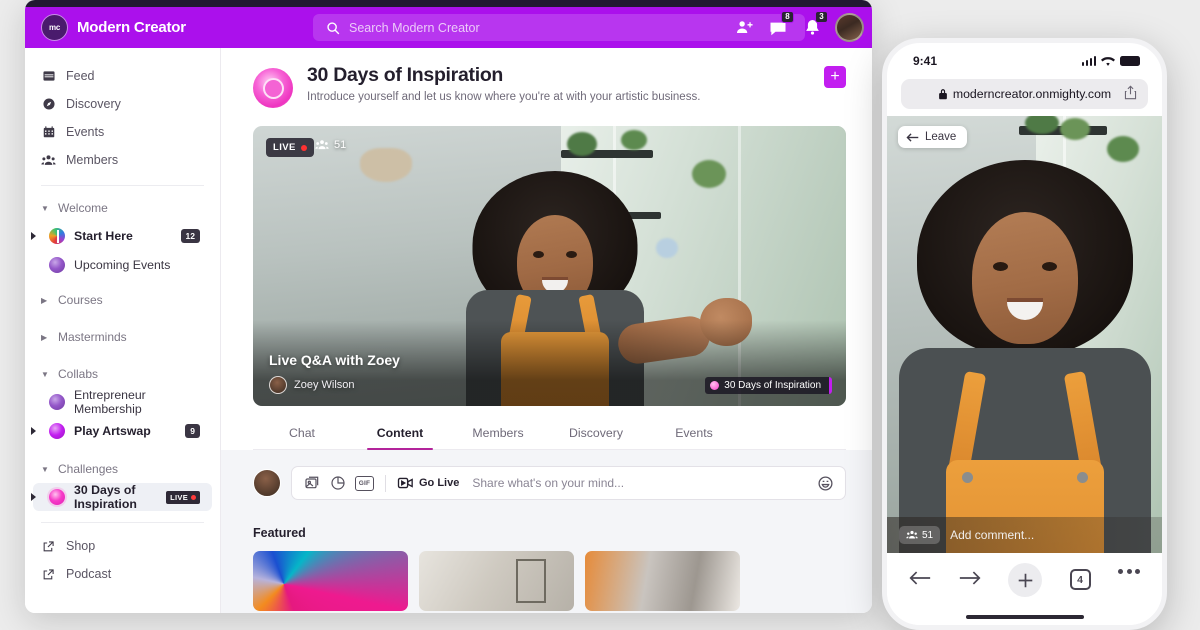  Describe the element at coordinates (122, 185) in the screenshot. I see `sidebar-divider` at that location.